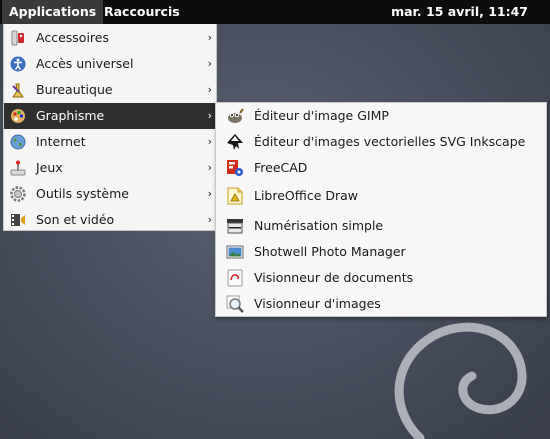 This screenshot has height=439, width=550. Describe the element at coordinates (235, 226) in the screenshot. I see `scanner-icon` at that location.